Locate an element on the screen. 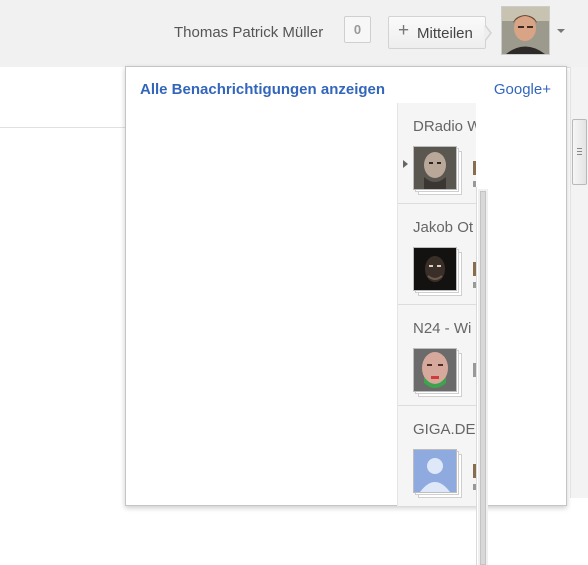 The width and height of the screenshot is (588, 565). meta-marker is located at coordinates (474, 168).